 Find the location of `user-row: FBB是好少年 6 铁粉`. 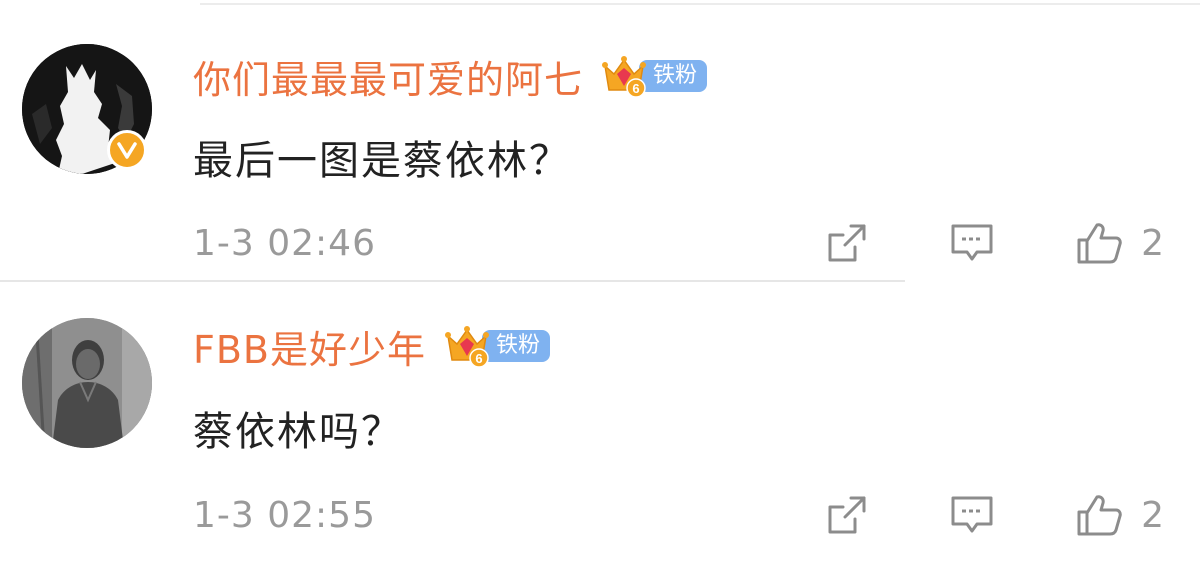

user-row: FBB是好少年 6 铁粉 is located at coordinates (372, 346).